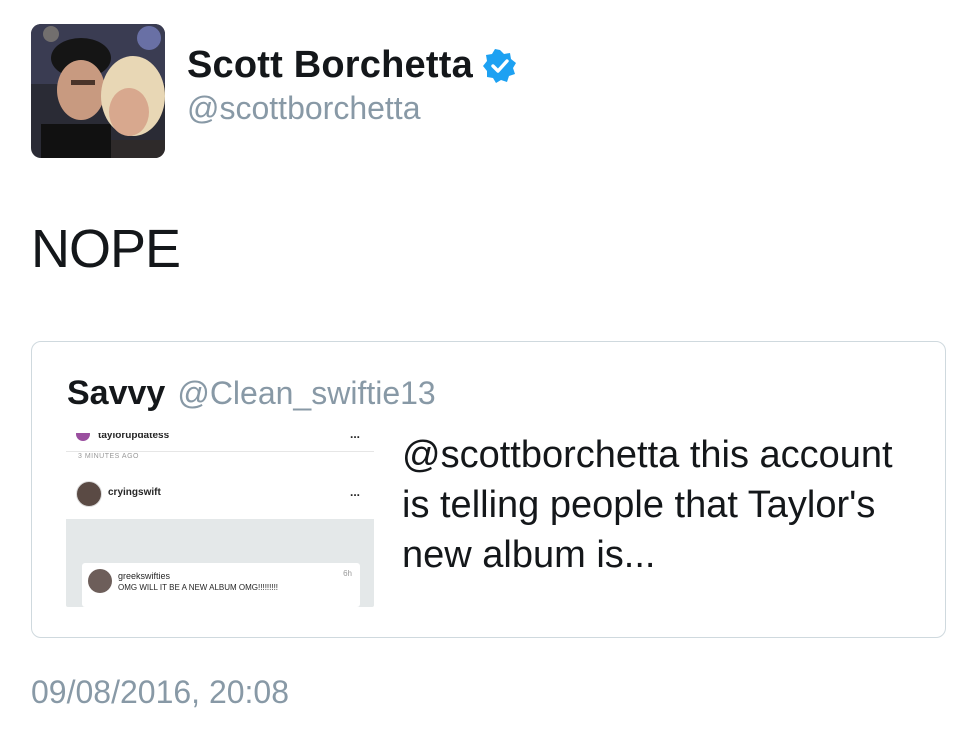 This screenshot has width=980, height=732. Describe the element at coordinates (303, 108) in the screenshot. I see `author-handle: @scottborchetta` at that location.